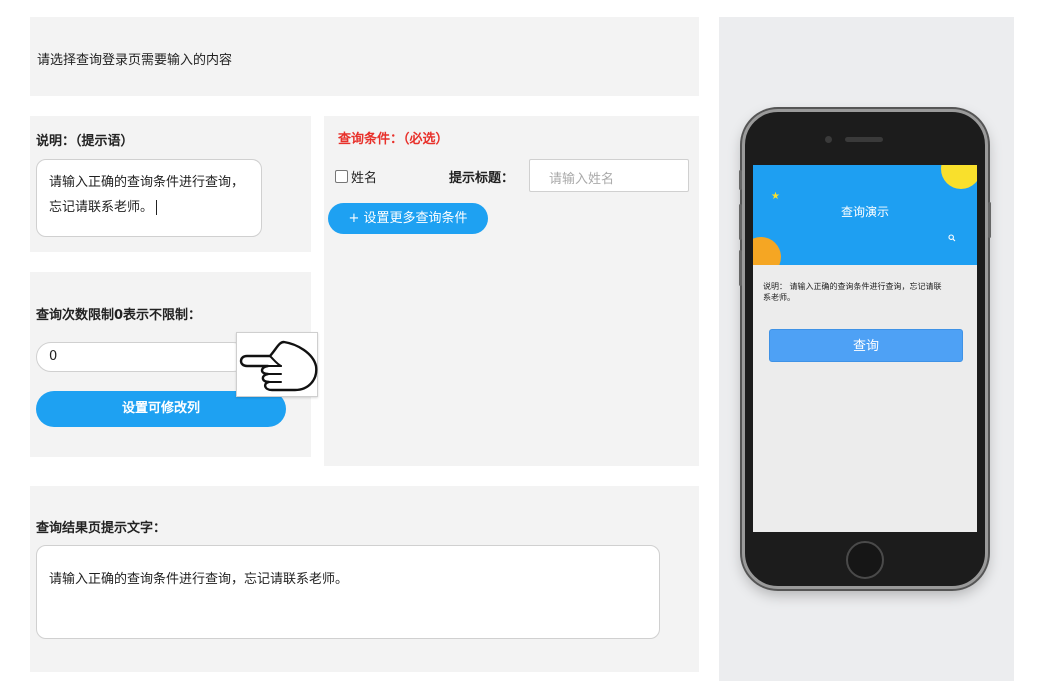 The image size is (1048, 685). What do you see at coordinates (852, 292) in the screenshot?
I see `phone-description: 说明： 请输入正确的查询条件进行查询，忘记请联系老师。` at bounding box center [852, 292].